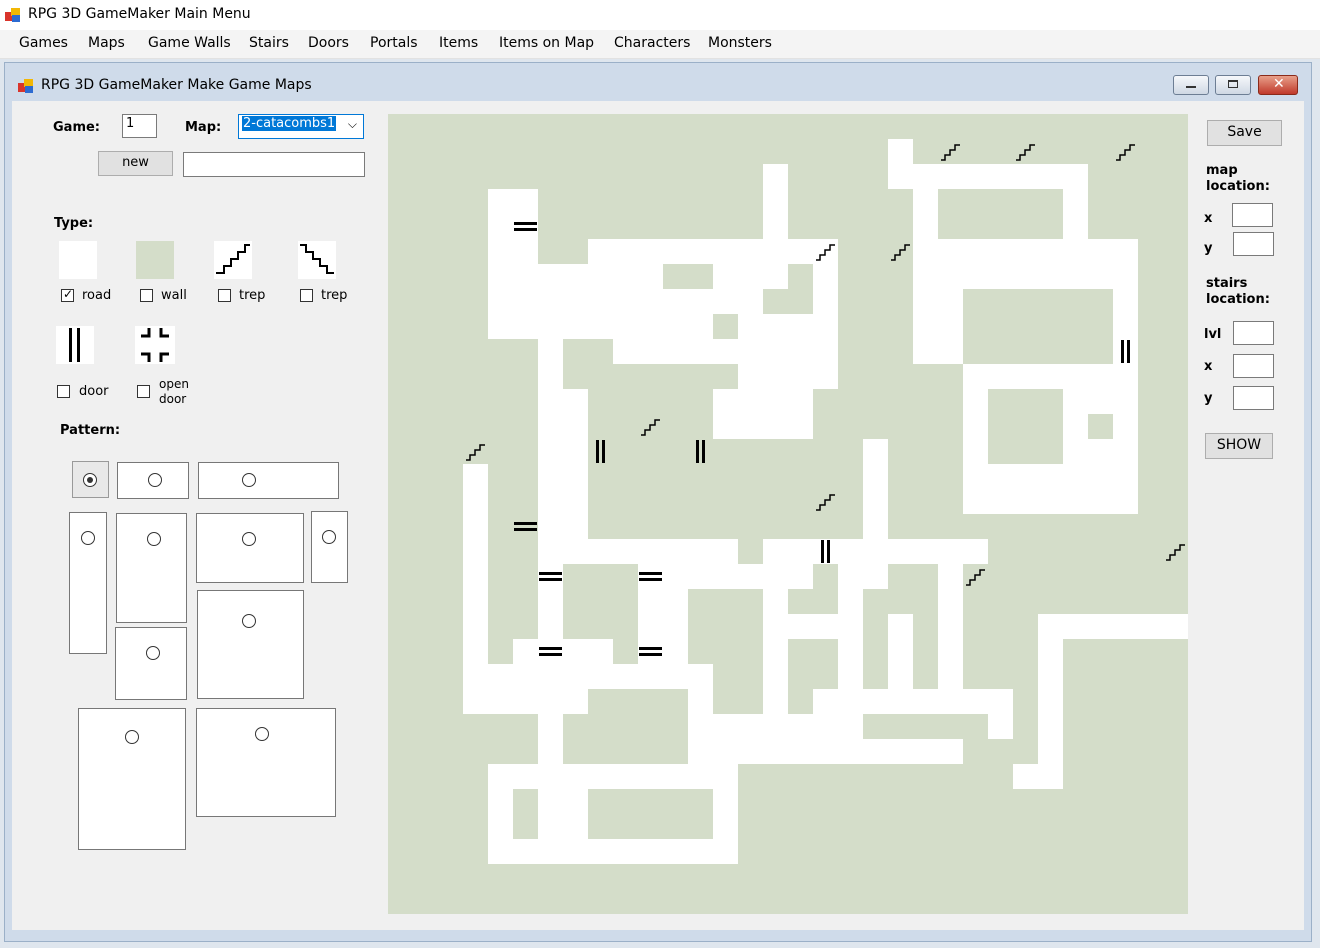 The width and height of the screenshot is (1320, 948). What do you see at coordinates (301, 126) in the screenshot?
I see `map-select: 2-catacombs1 ⌵` at bounding box center [301, 126].